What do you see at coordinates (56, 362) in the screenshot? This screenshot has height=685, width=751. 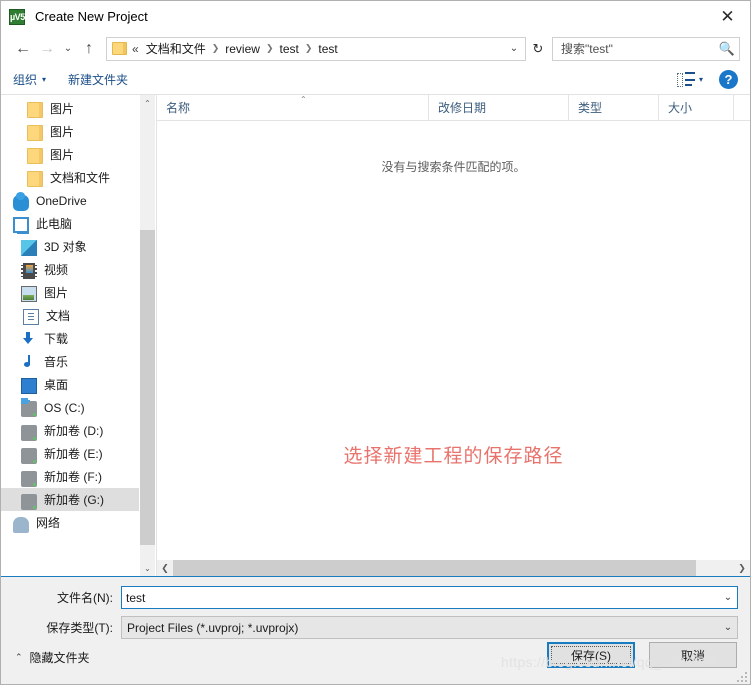 I see `sidebar-item-label: 音乐` at bounding box center [56, 362].